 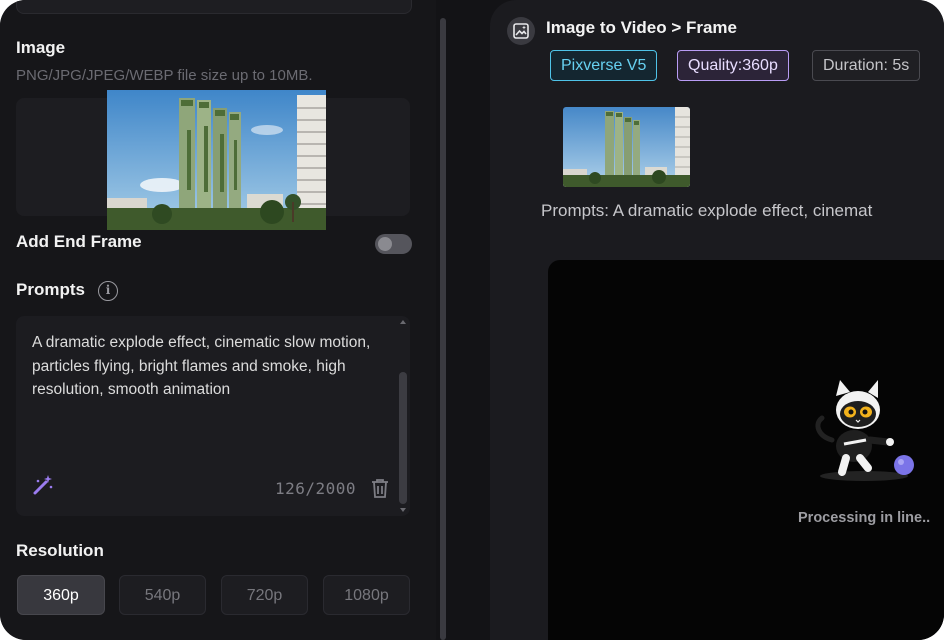 What do you see at coordinates (108, 291) in the screenshot?
I see `info-icon: i` at bounding box center [108, 291].